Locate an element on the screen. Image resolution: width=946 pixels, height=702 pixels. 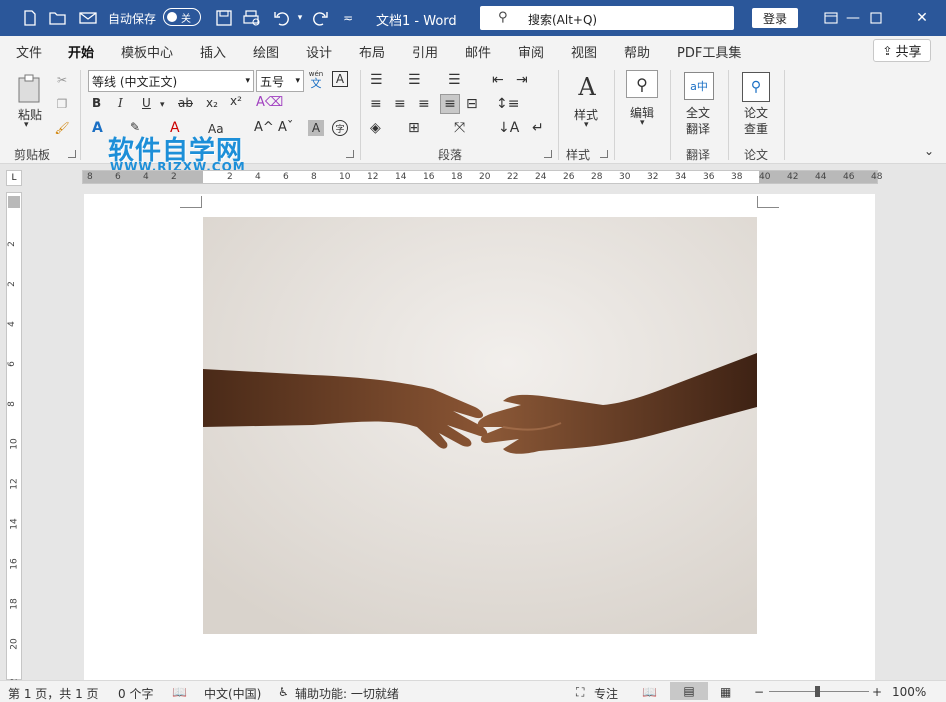
login-button: 登录 is located at coordinates (775, 18).